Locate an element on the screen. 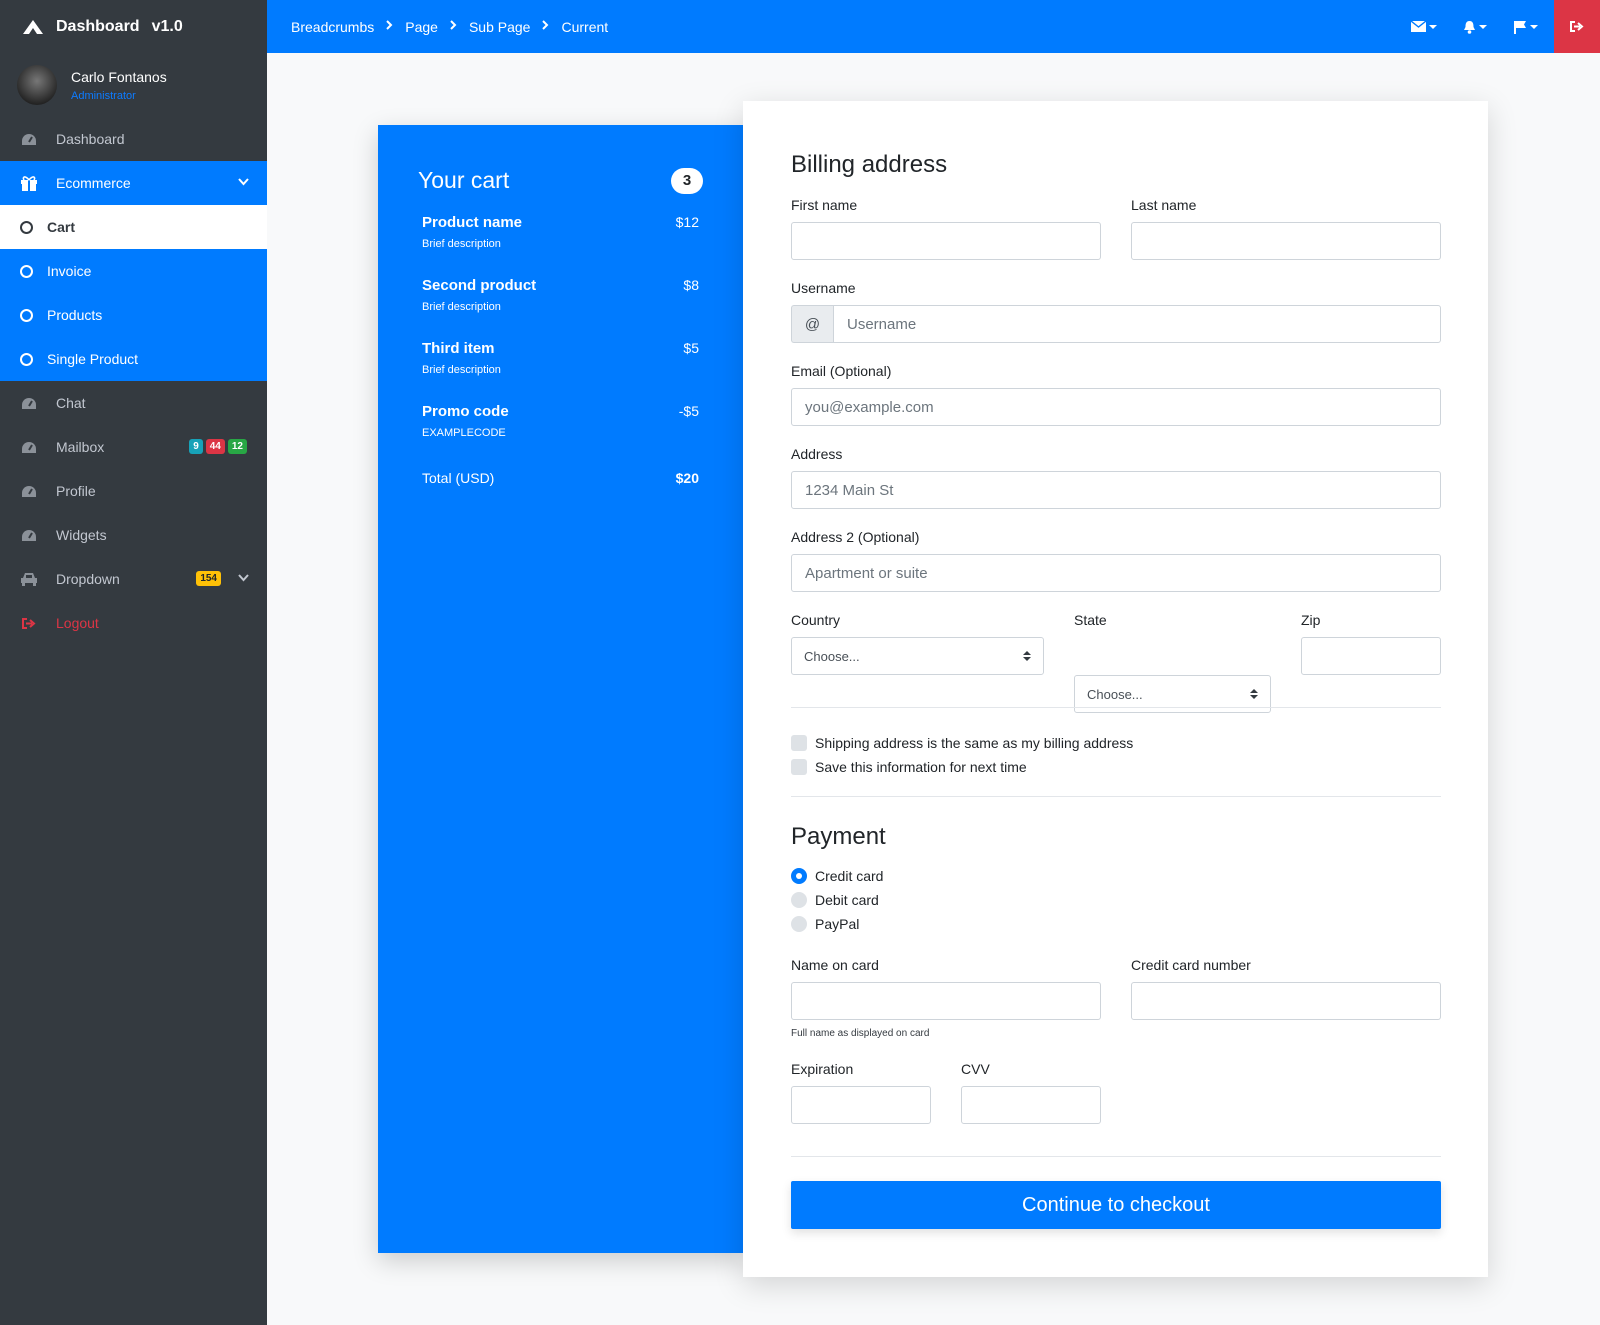 The height and width of the screenshot is (1325, 1600). logout-button is located at coordinates (1577, 26).